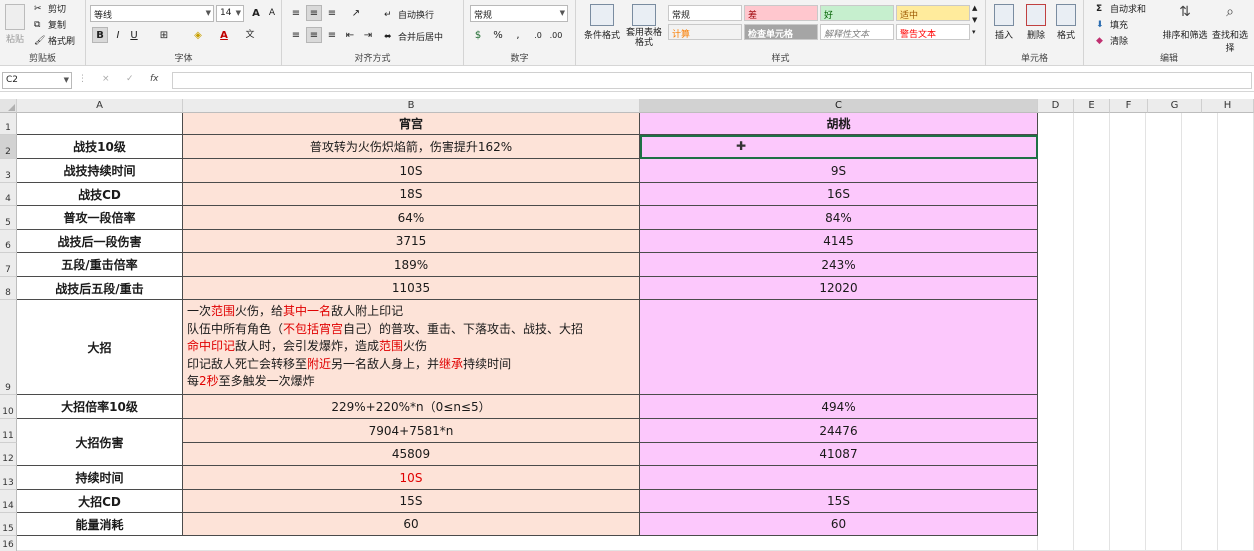 The width and height of the screenshot is (1254, 551). Describe the element at coordinates (8, 124) in the screenshot. I see `row-header-1: 1` at that location.